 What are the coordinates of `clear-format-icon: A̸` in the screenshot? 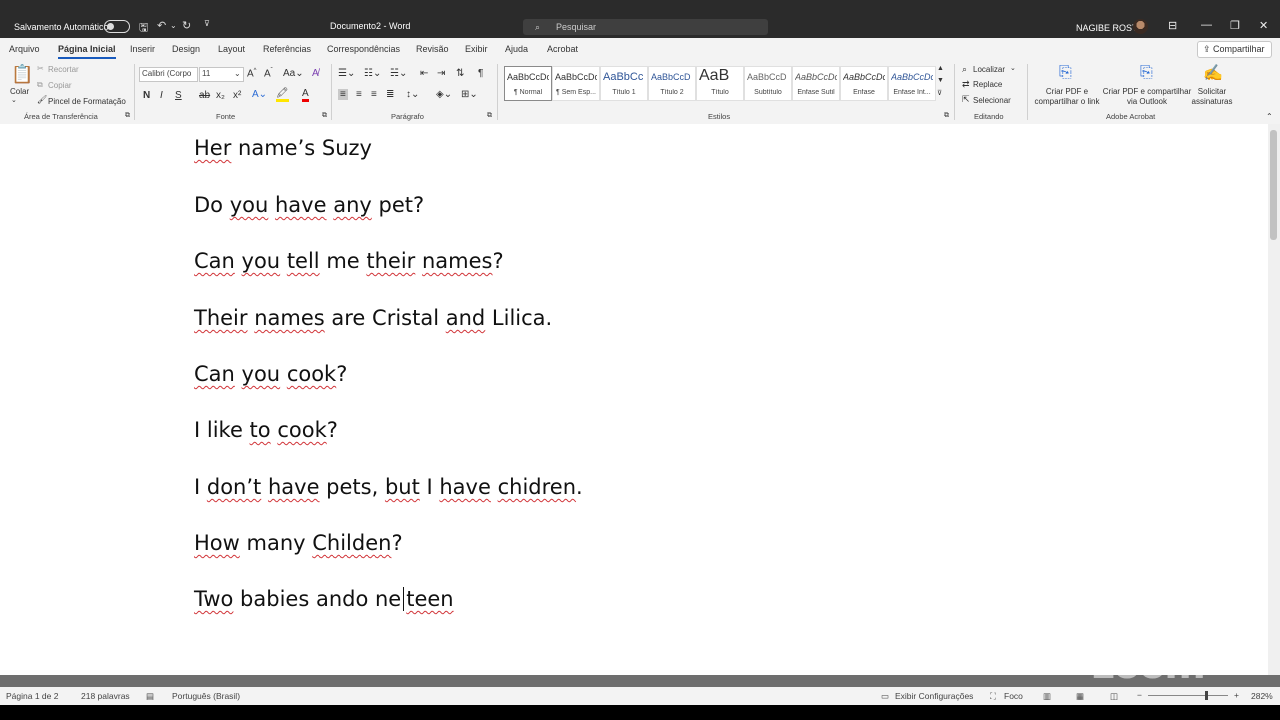 It's located at (315, 73).